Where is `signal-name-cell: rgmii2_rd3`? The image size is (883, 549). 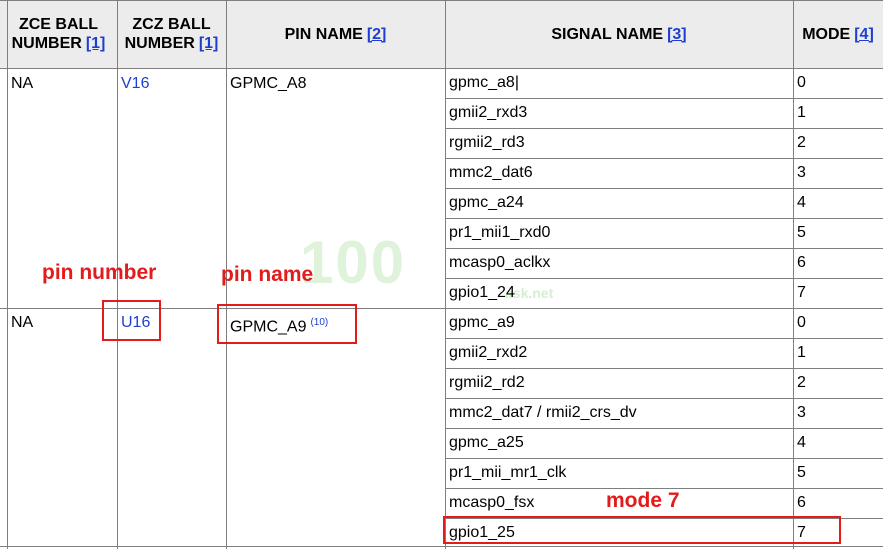
signal-name-cell: rgmii2_rd3 is located at coordinates (487, 142).